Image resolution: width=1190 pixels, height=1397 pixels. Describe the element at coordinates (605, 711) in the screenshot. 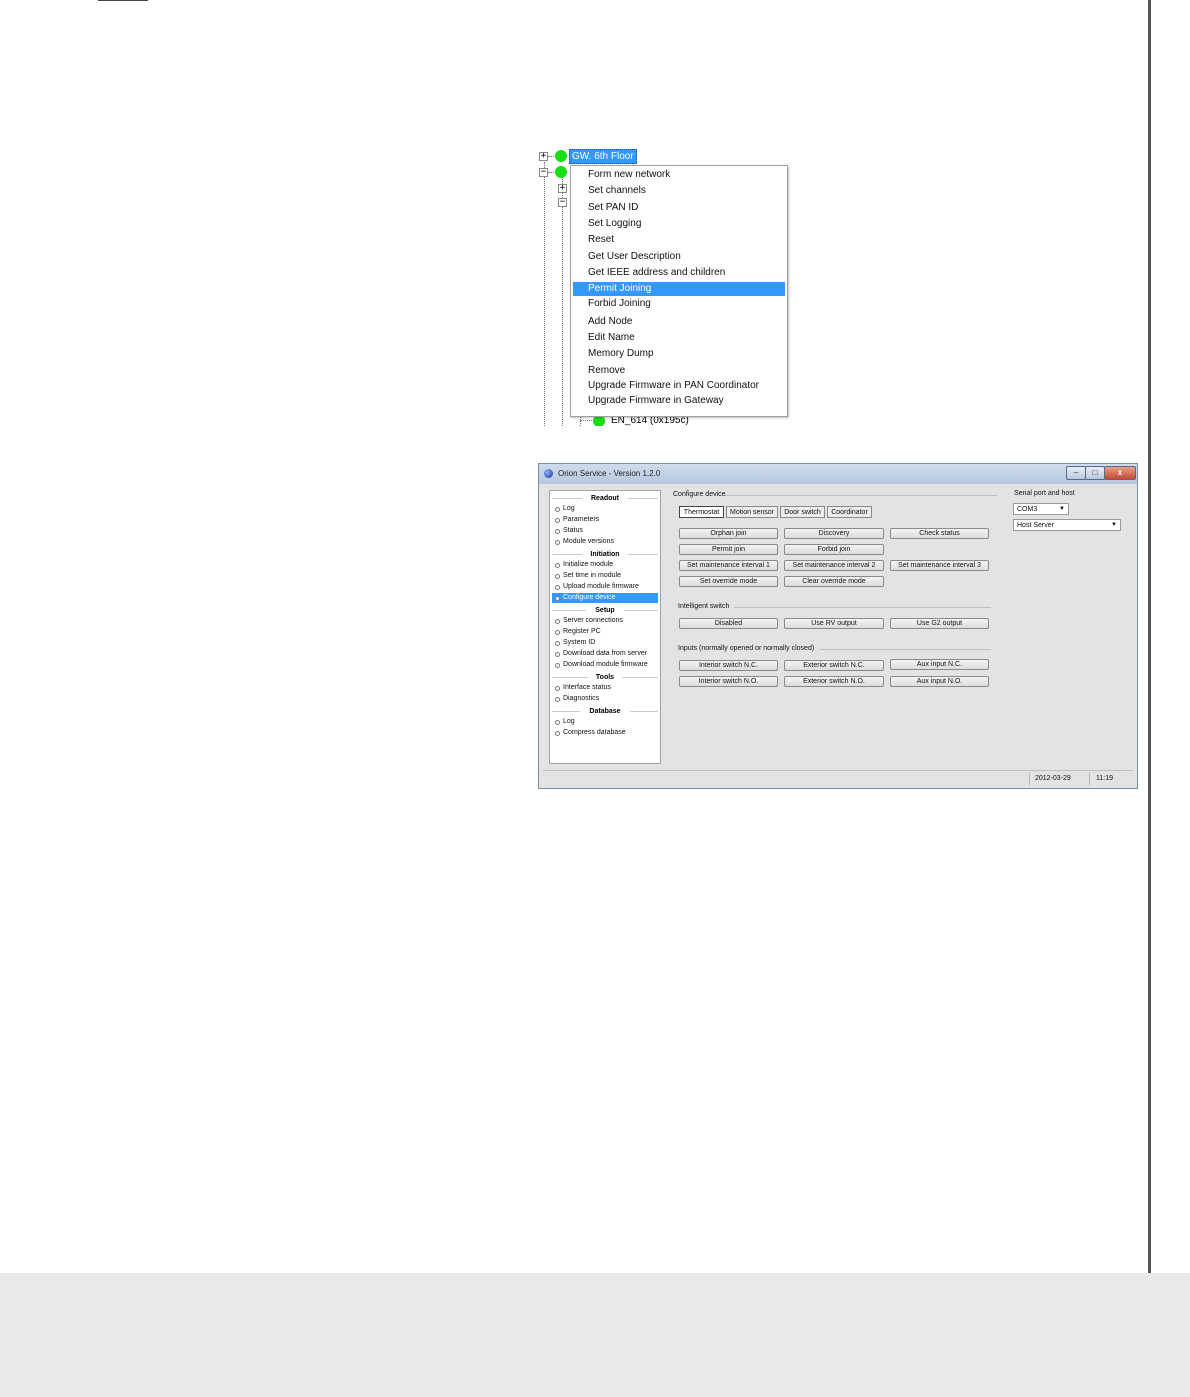

I see `nav-heading-database: Database` at that location.